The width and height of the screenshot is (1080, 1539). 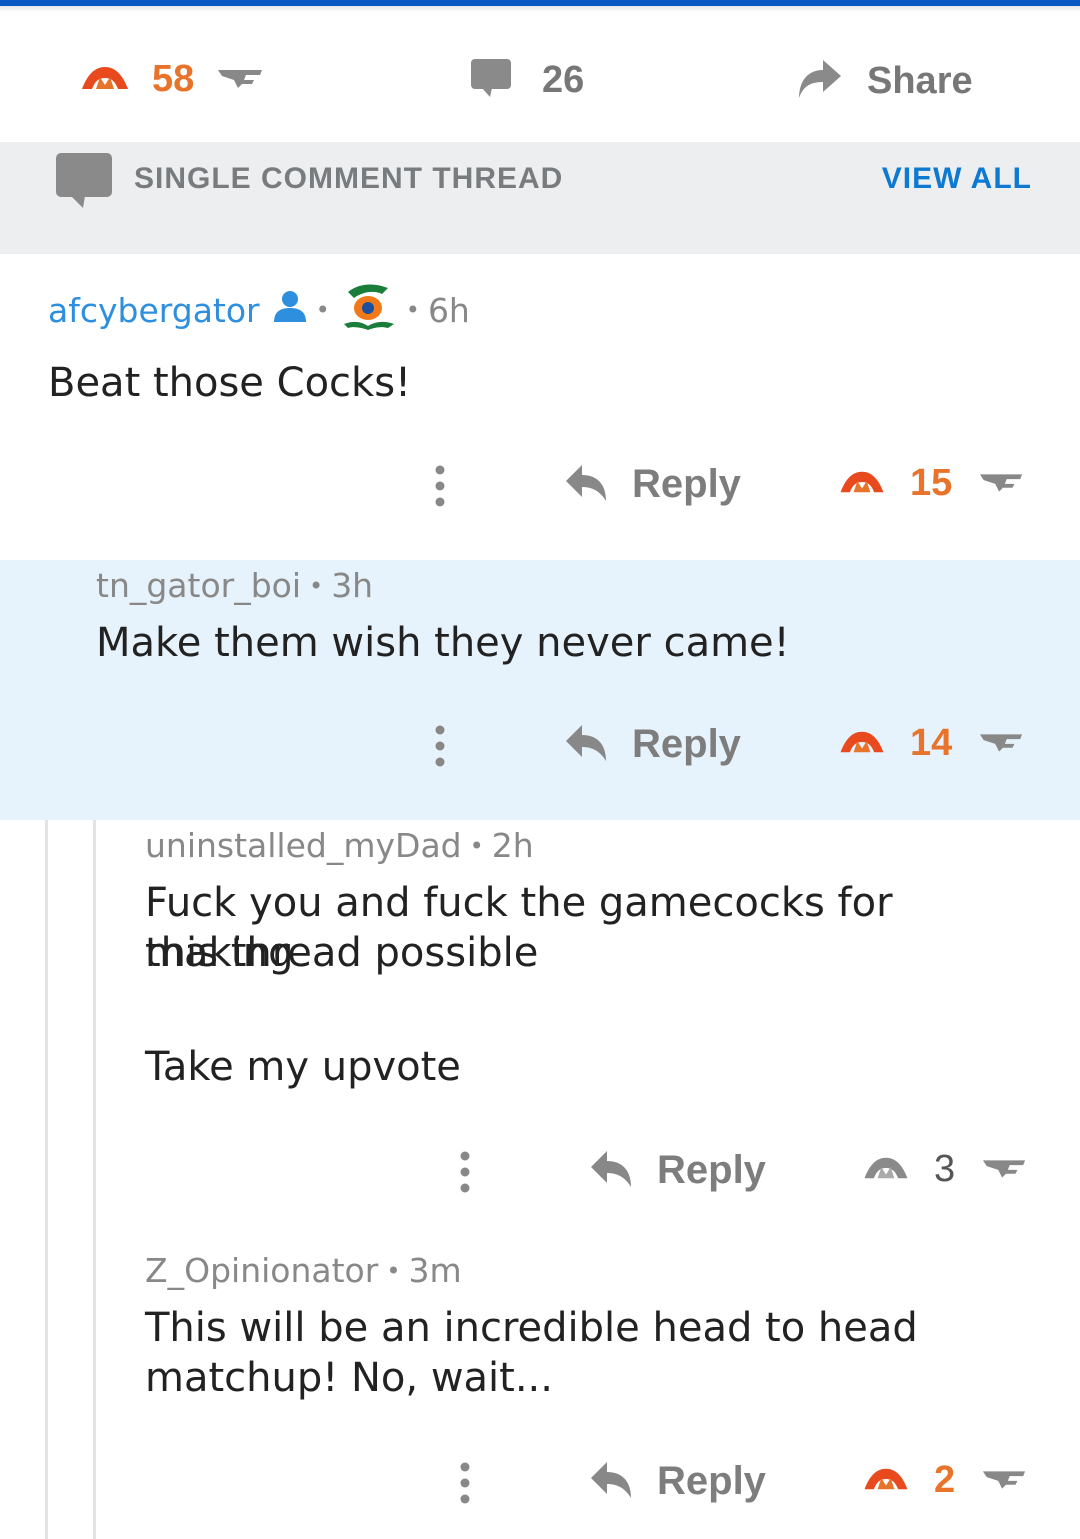 I want to click on comment-meta: uninstalled_myDad • 2h, so click(x=339, y=845).